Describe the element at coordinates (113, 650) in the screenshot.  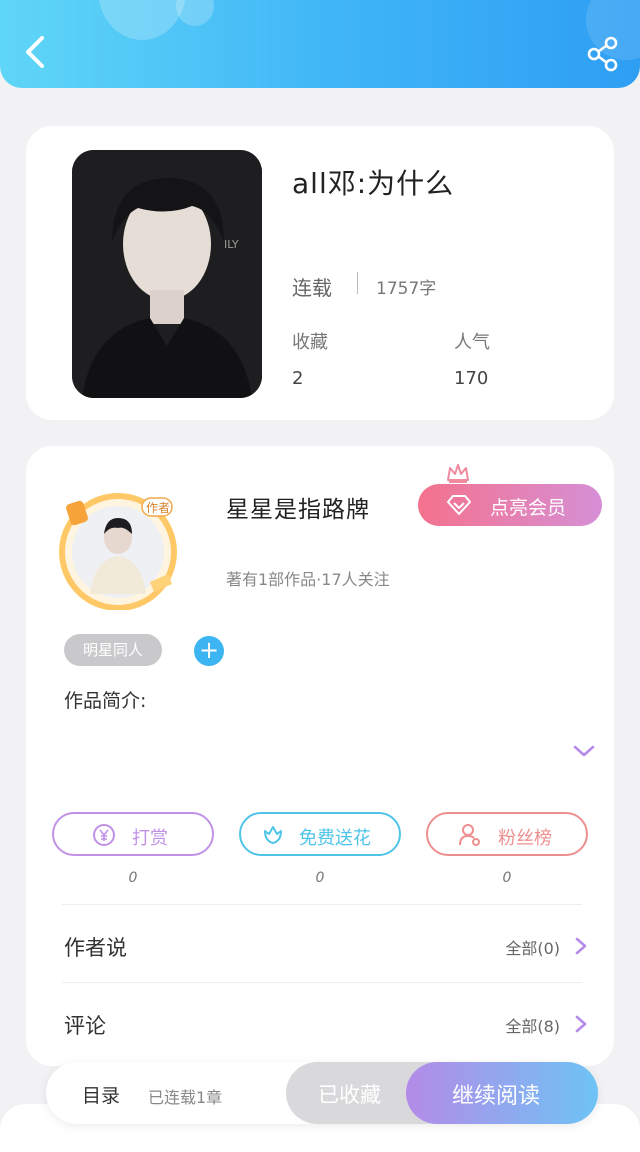
I see `category-tag: 明星同人` at that location.